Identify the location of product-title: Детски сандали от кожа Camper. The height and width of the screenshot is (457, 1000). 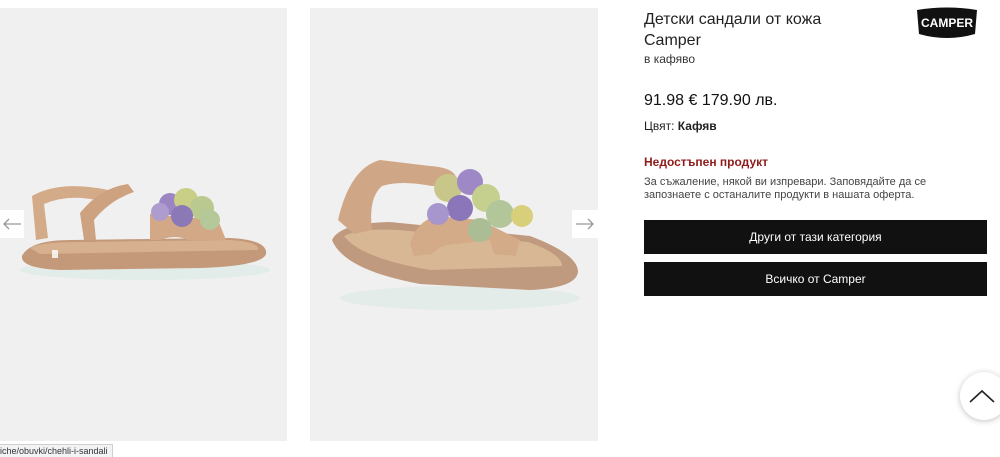
(733, 30).